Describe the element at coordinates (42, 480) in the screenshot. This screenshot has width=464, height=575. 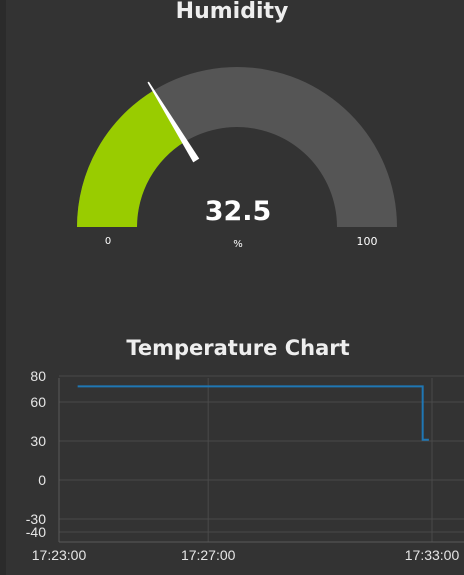
I see `y-tick-label: 0` at that location.